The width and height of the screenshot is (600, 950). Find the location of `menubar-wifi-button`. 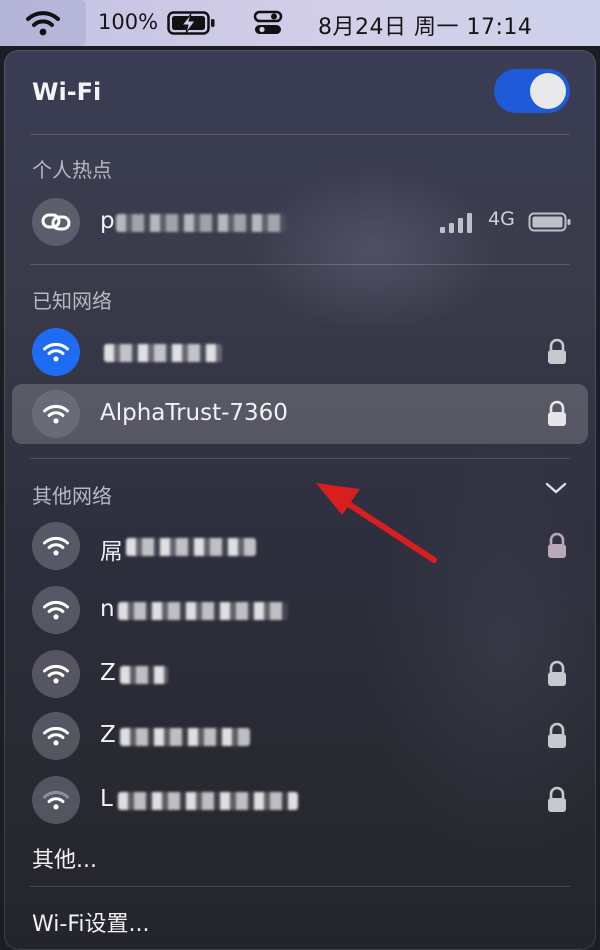

menubar-wifi-button is located at coordinates (43, 23).